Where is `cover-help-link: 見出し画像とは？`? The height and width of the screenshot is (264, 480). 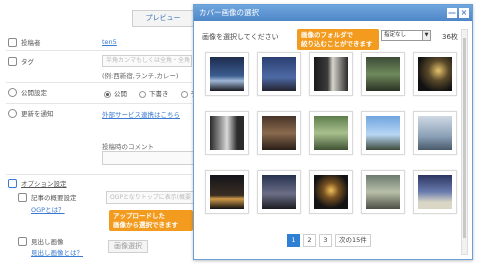 cover-help-link: 見出し画像とは？ is located at coordinates (57, 252).